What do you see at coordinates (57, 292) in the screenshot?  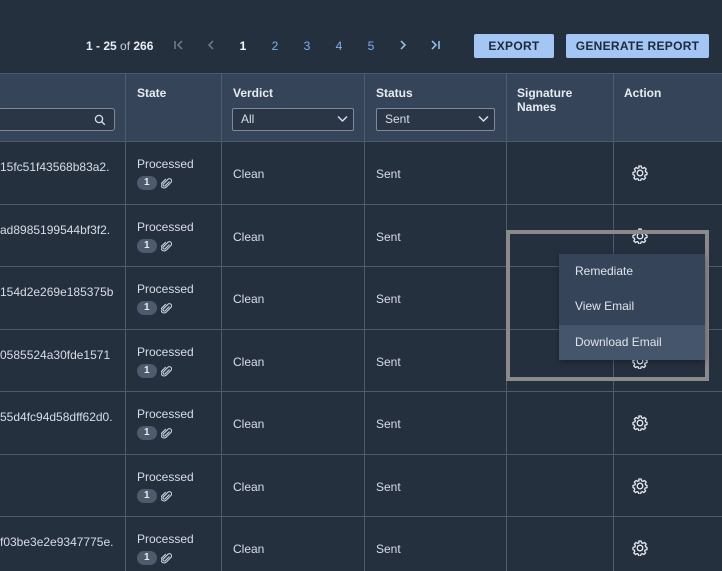 I see `email-id: 154d2e269e185375b` at bounding box center [57, 292].